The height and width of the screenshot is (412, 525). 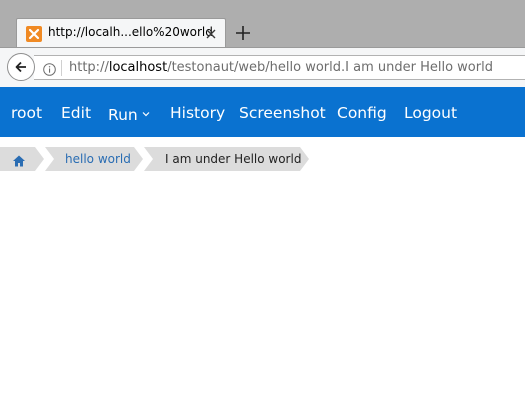 I want to click on breadcrumb-link-label: hello world, so click(x=98, y=159).